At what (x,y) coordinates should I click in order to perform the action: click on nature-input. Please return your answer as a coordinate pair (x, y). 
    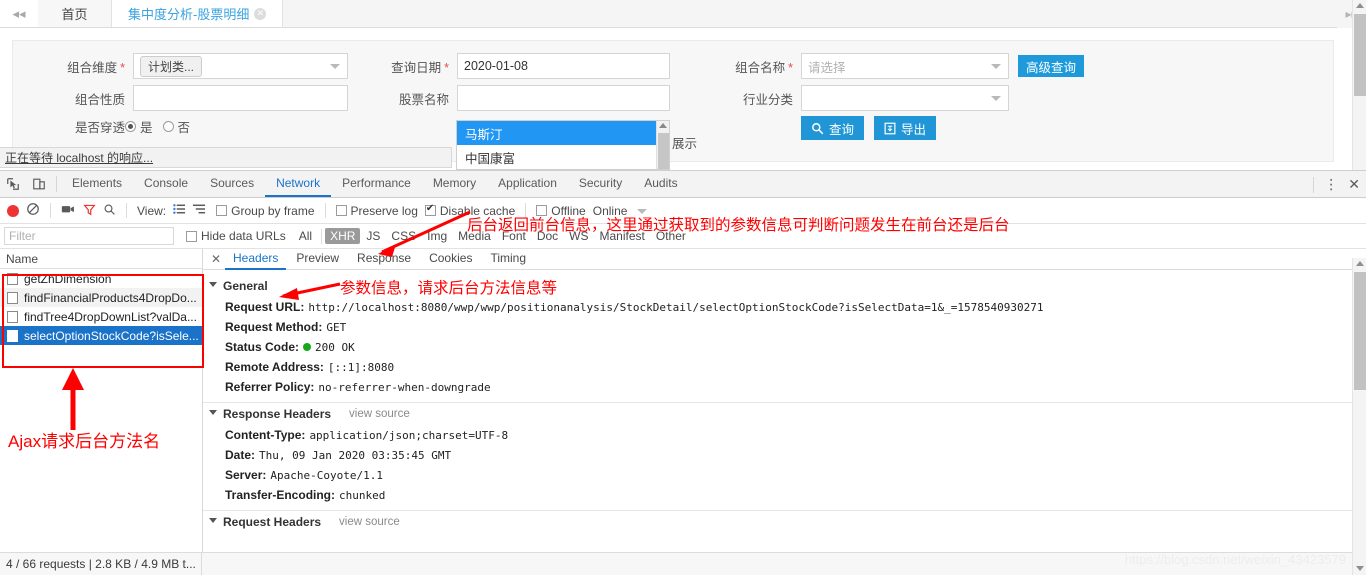
    Looking at the image, I should click on (240, 98).